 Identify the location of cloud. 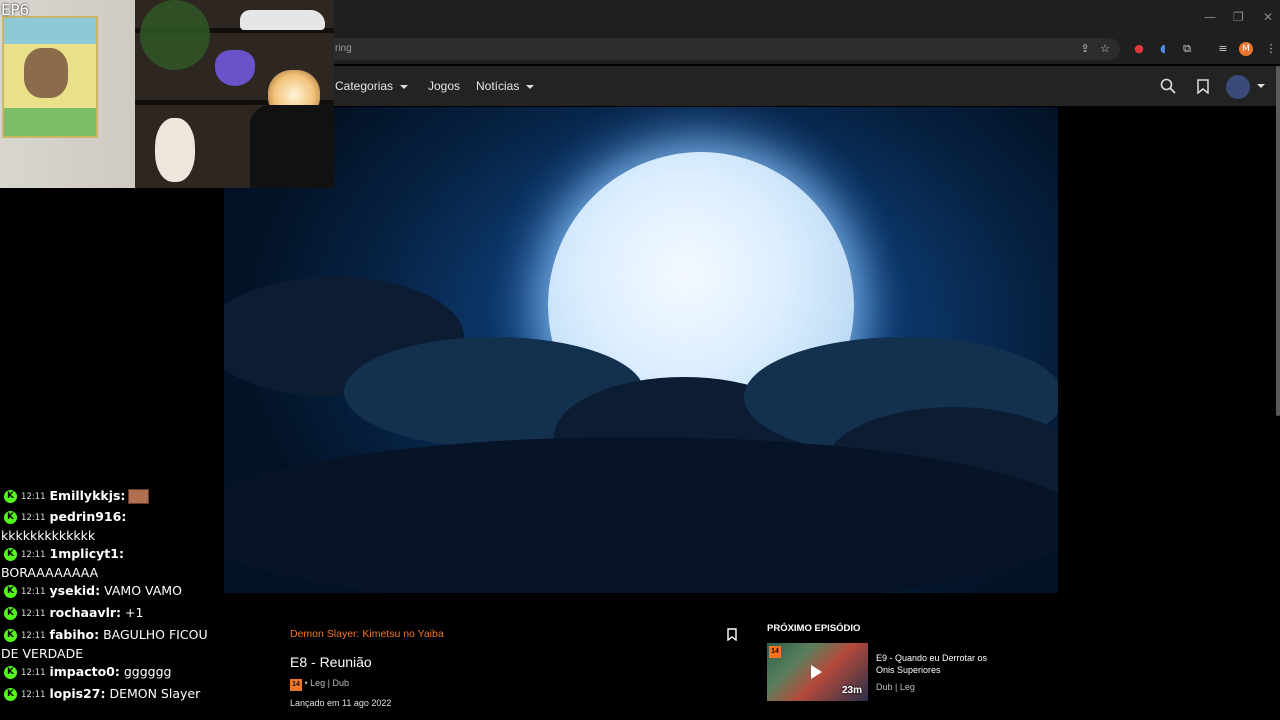
(641, 515).